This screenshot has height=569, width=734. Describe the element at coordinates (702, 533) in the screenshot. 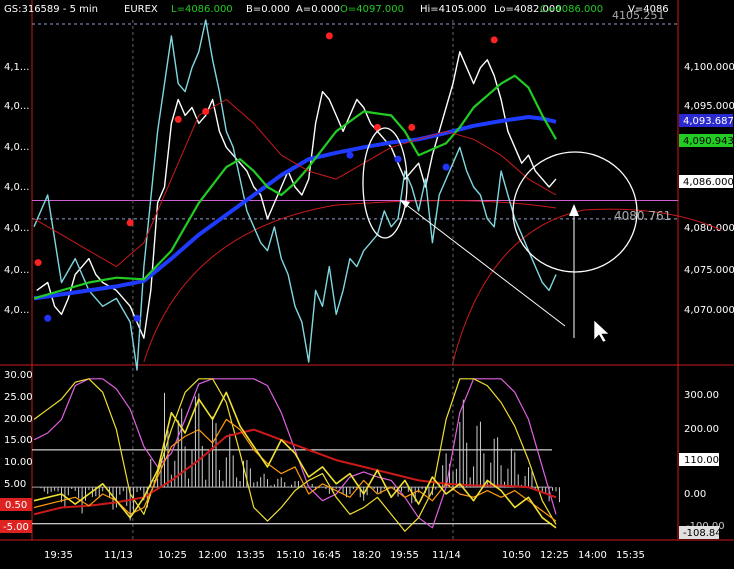

I see `indicator-bottom-tag-text: -108.84` at that location.